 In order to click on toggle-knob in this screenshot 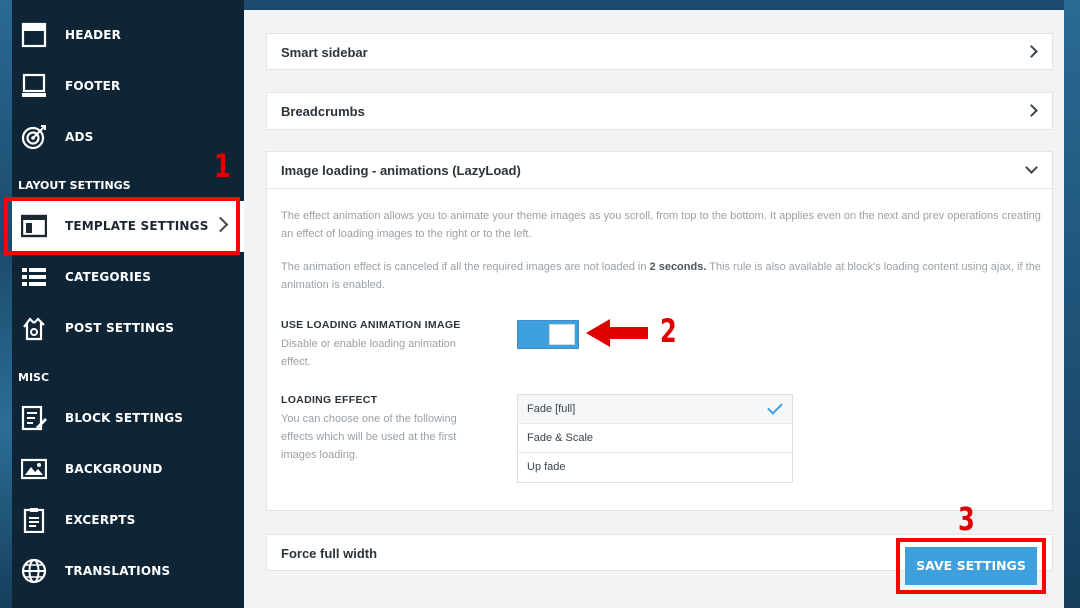, I will do `click(562, 334)`.